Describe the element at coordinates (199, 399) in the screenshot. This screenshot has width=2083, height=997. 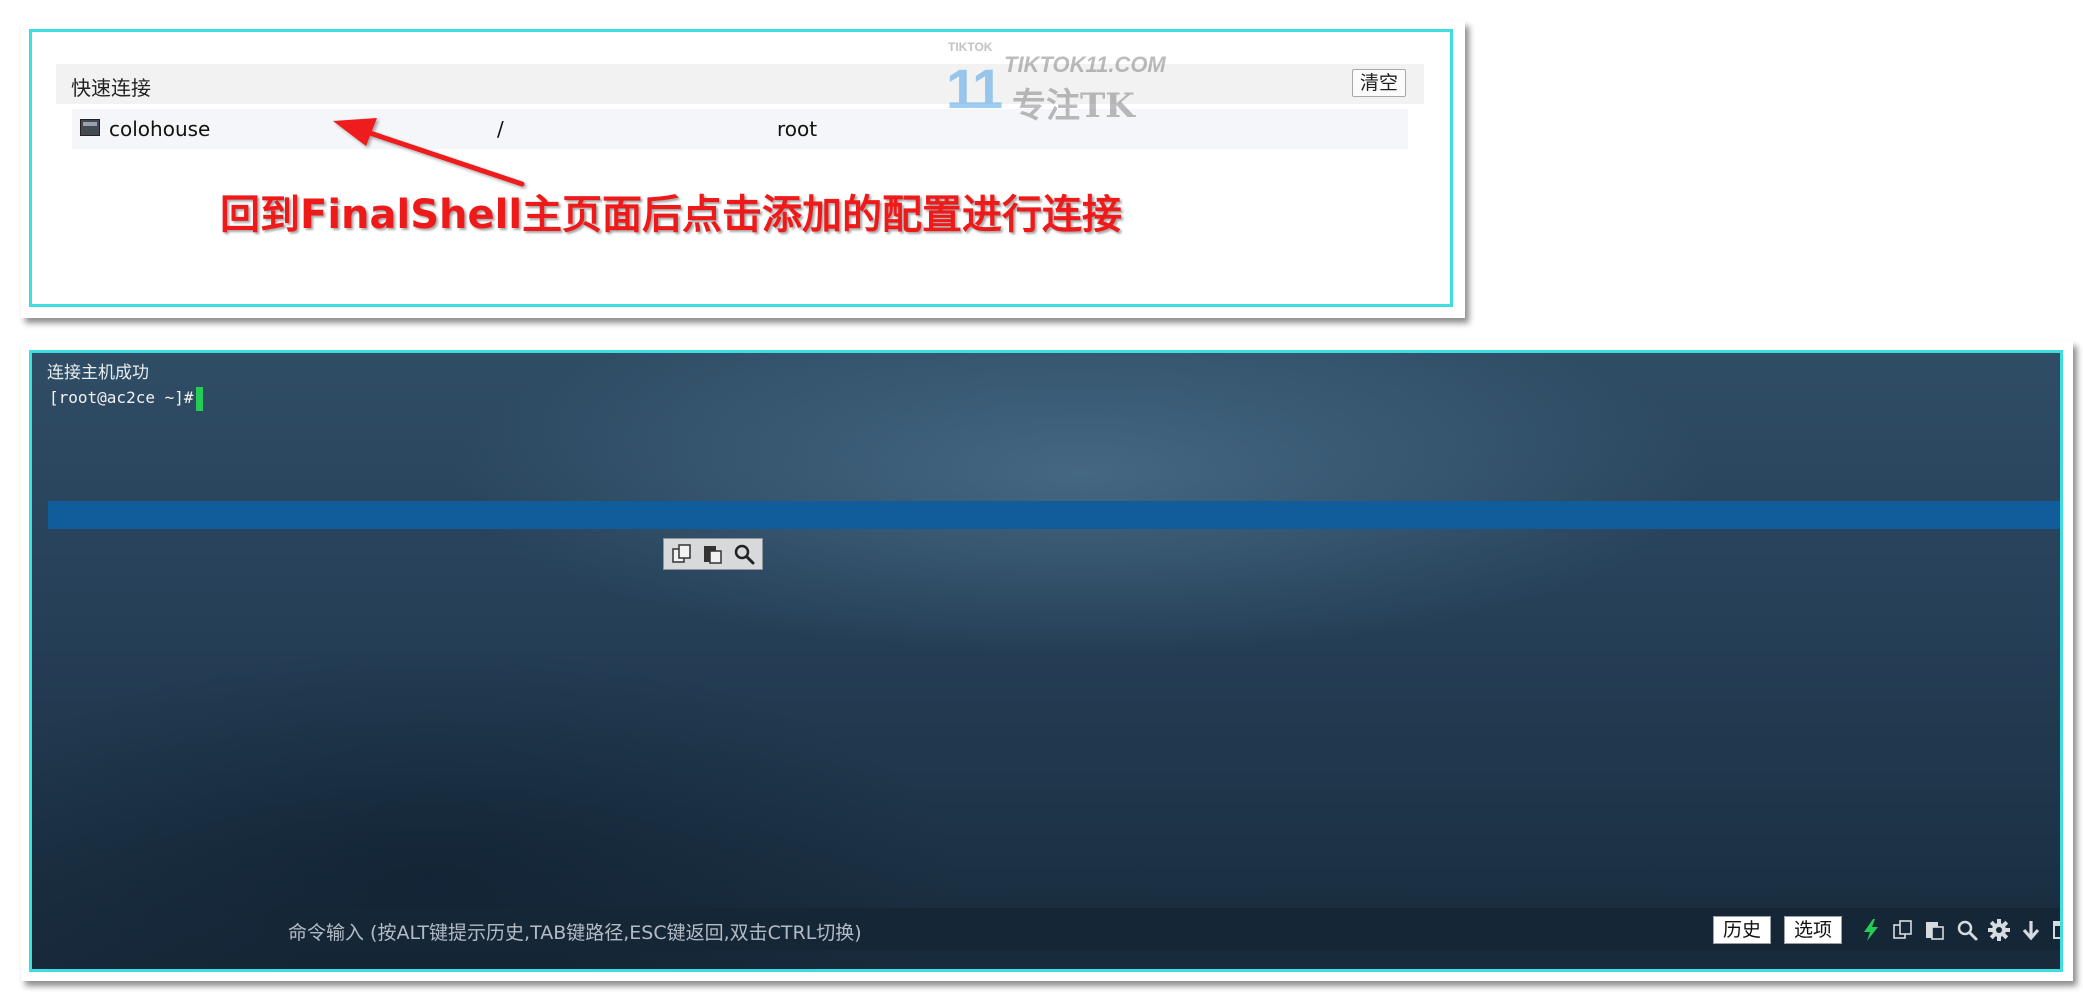
I see `terminal-cursor` at that location.